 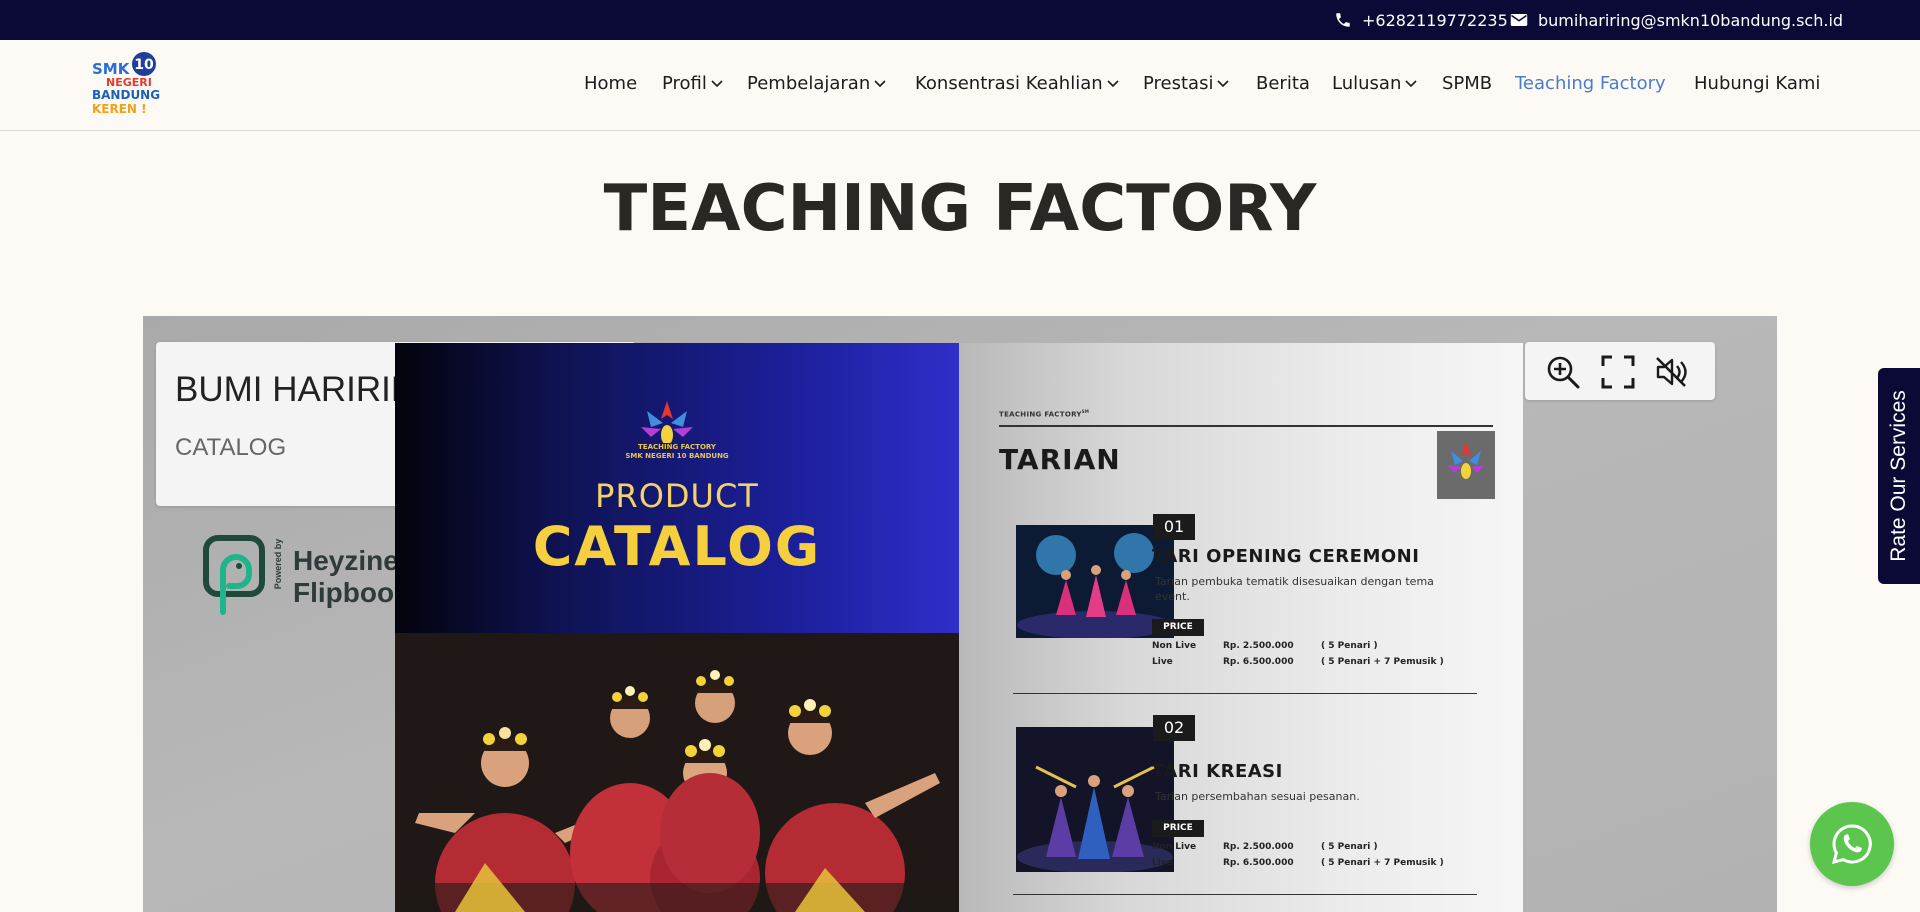 What do you see at coordinates (119, 109) in the screenshot?
I see `logo-keren: KEREN !` at bounding box center [119, 109].